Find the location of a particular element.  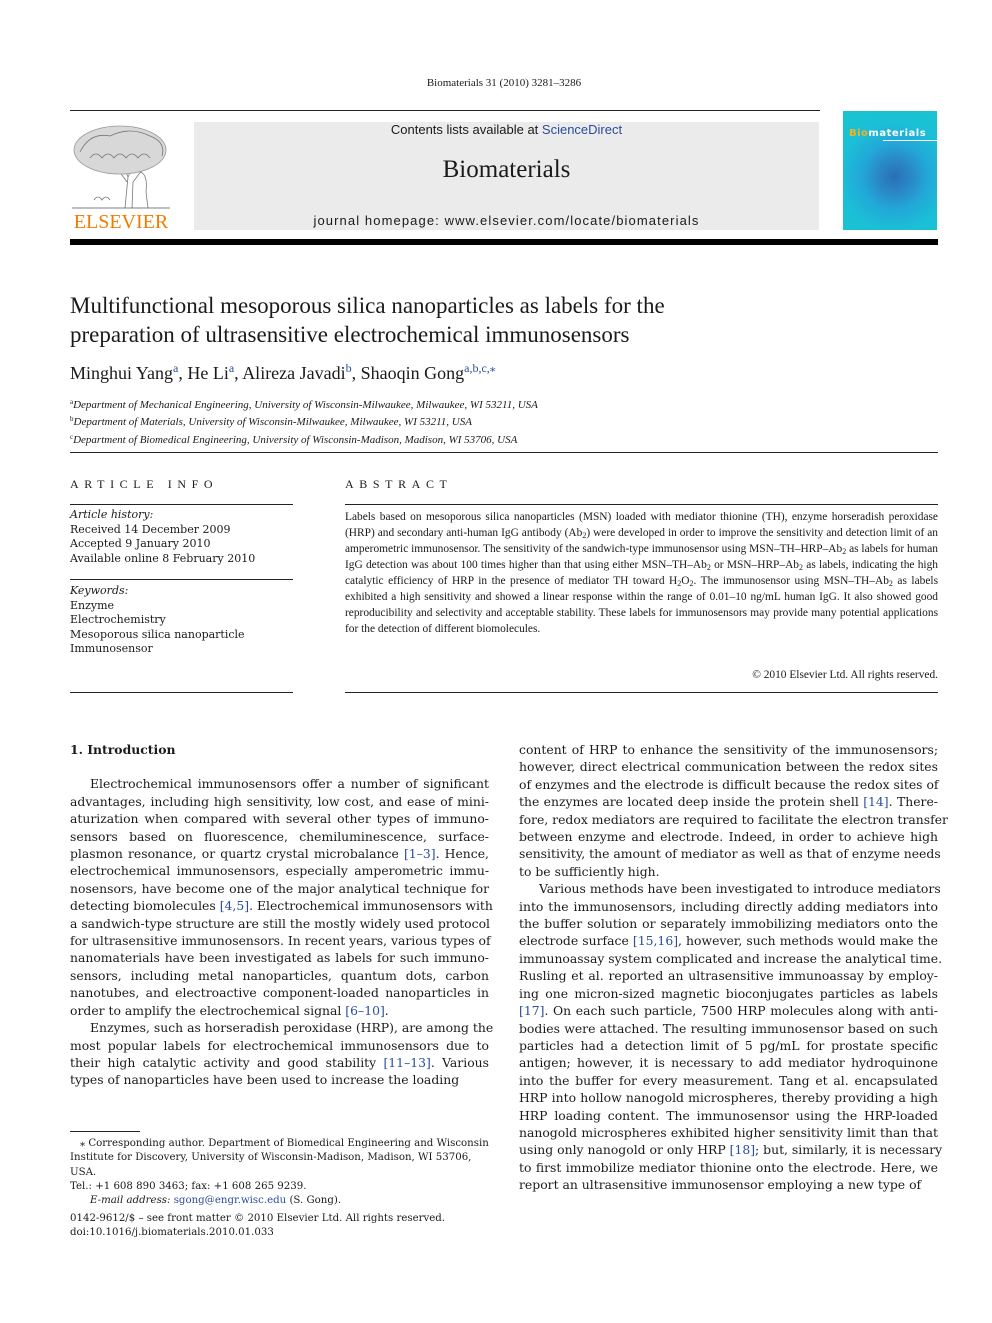

citation-link: [14] is located at coordinates (875, 801).